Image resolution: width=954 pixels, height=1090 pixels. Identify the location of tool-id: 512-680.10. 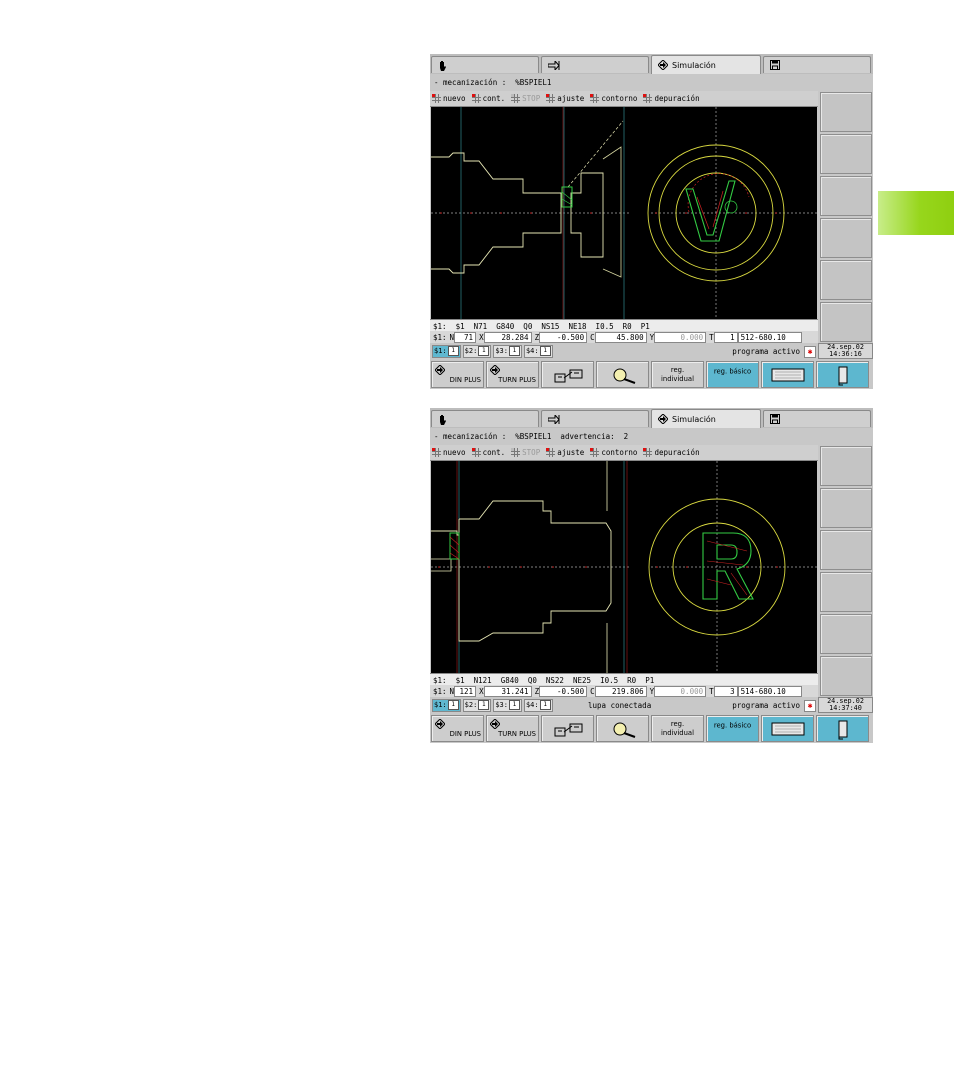
(769, 337).